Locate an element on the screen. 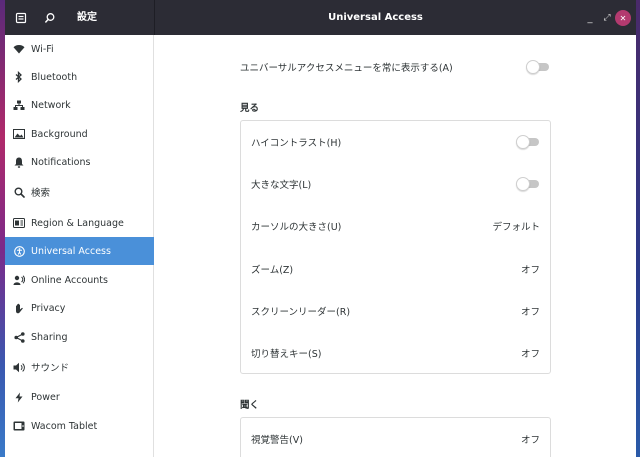 The height and width of the screenshot is (457, 640). sidebar-item-sound: サウンド is located at coordinates (79, 367).